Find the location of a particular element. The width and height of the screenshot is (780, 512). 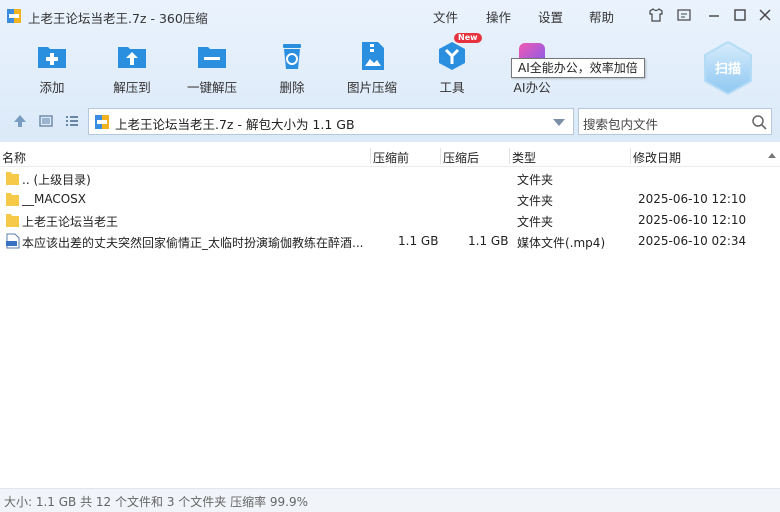

minimize-icon is located at coordinates (714, 15).